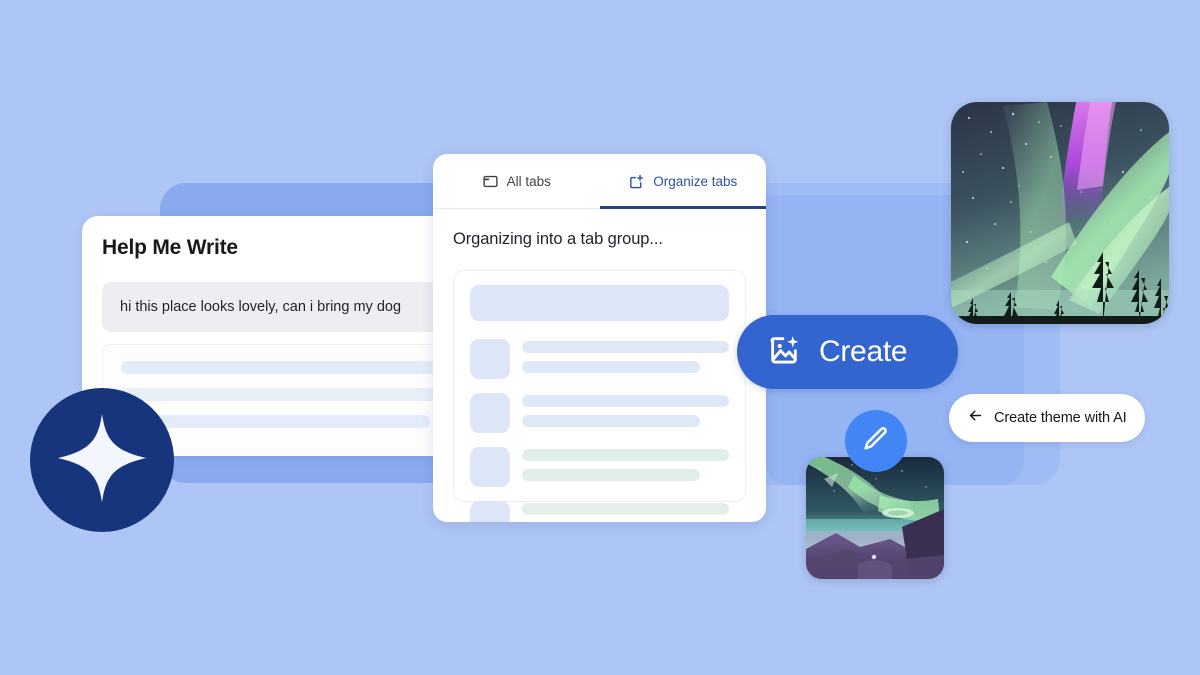  Describe the element at coordinates (1060, 418) in the screenshot. I see `create-theme-with-ai-label: Create theme with AI` at that location.